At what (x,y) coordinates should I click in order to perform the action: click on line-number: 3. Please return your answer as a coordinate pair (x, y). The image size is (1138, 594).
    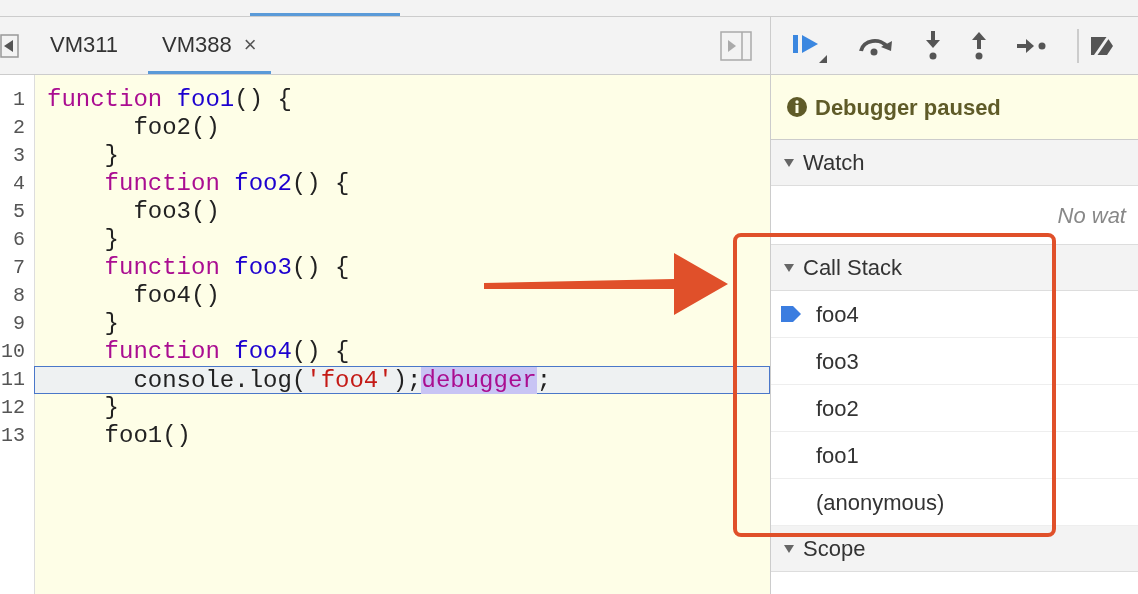
    Looking at the image, I should click on (19, 156).